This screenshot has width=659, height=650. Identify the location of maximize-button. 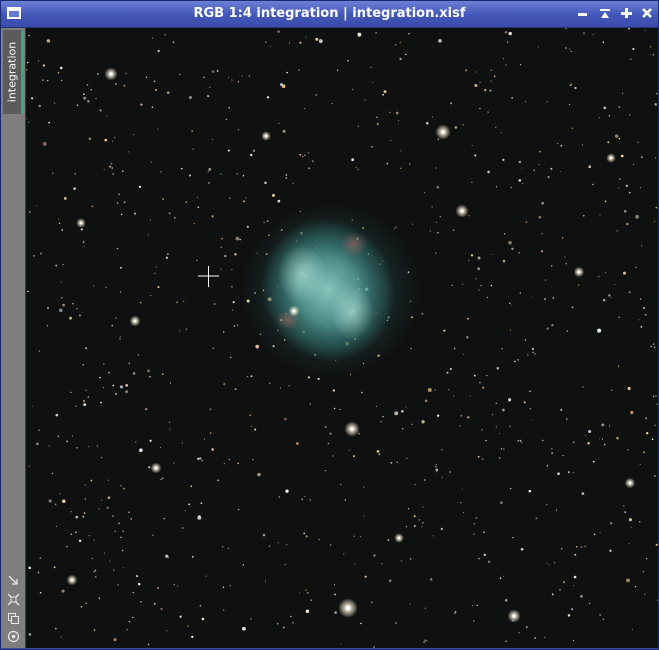
(626, 13).